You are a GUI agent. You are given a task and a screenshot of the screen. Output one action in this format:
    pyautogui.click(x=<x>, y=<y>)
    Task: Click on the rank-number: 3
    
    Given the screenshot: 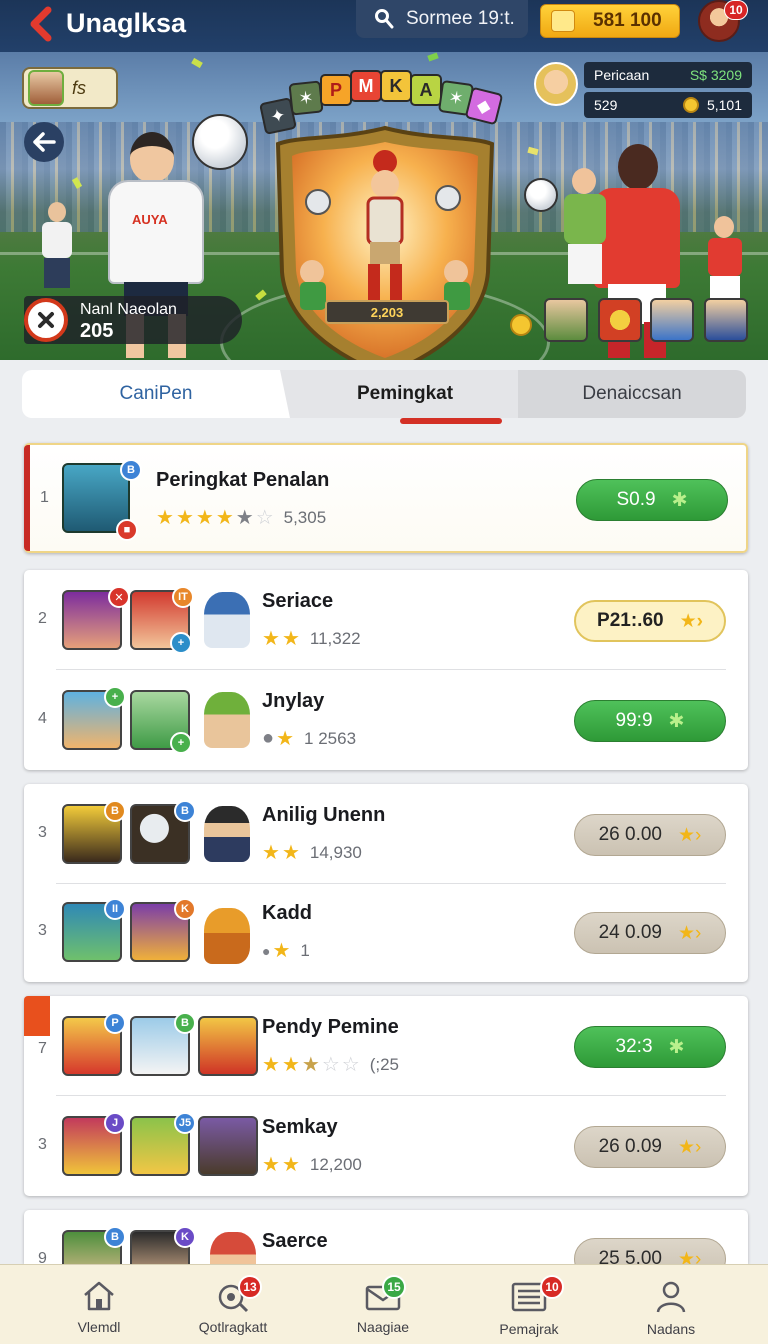 What is the action you would take?
    pyautogui.click(x=42, y=832)
    